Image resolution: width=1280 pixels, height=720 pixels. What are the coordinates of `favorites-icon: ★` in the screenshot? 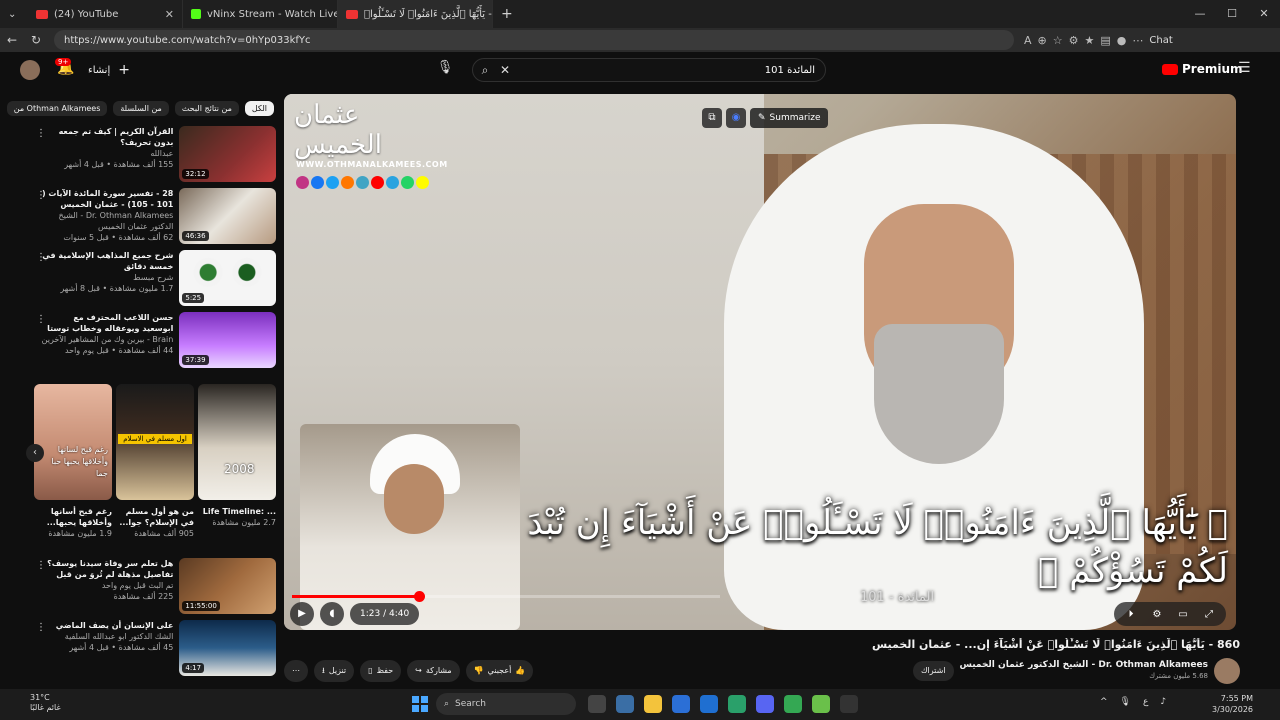 It's located at (1090, 40).